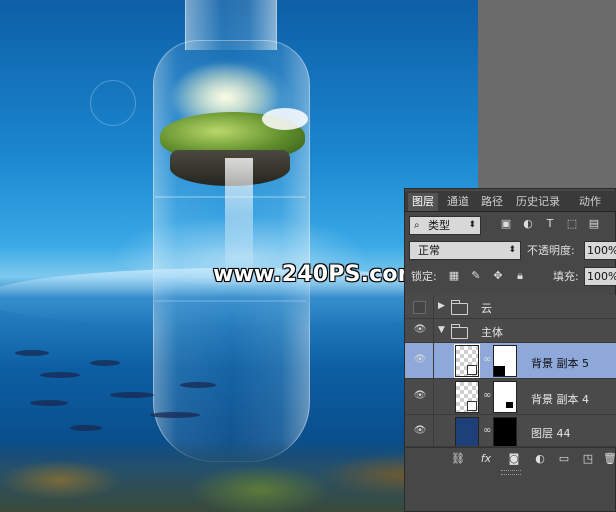  What do you see at coordinates (459, 307) in the screenshot?
I see `folder-icon` at bounding box center [459, 307].